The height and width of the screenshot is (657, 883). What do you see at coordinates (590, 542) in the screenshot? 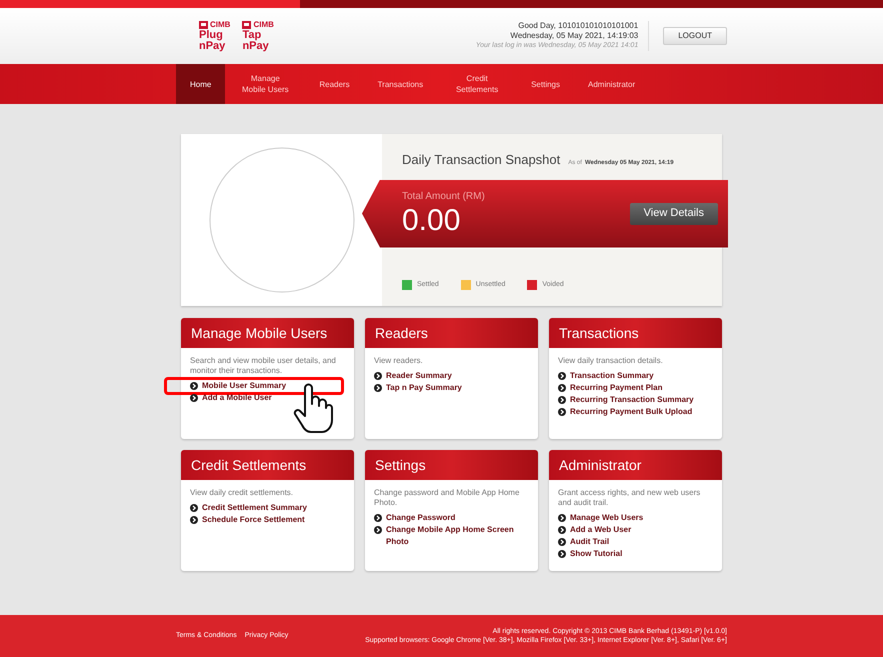
I see `card-link: Audit Trail` at bounding box center [590, 542].